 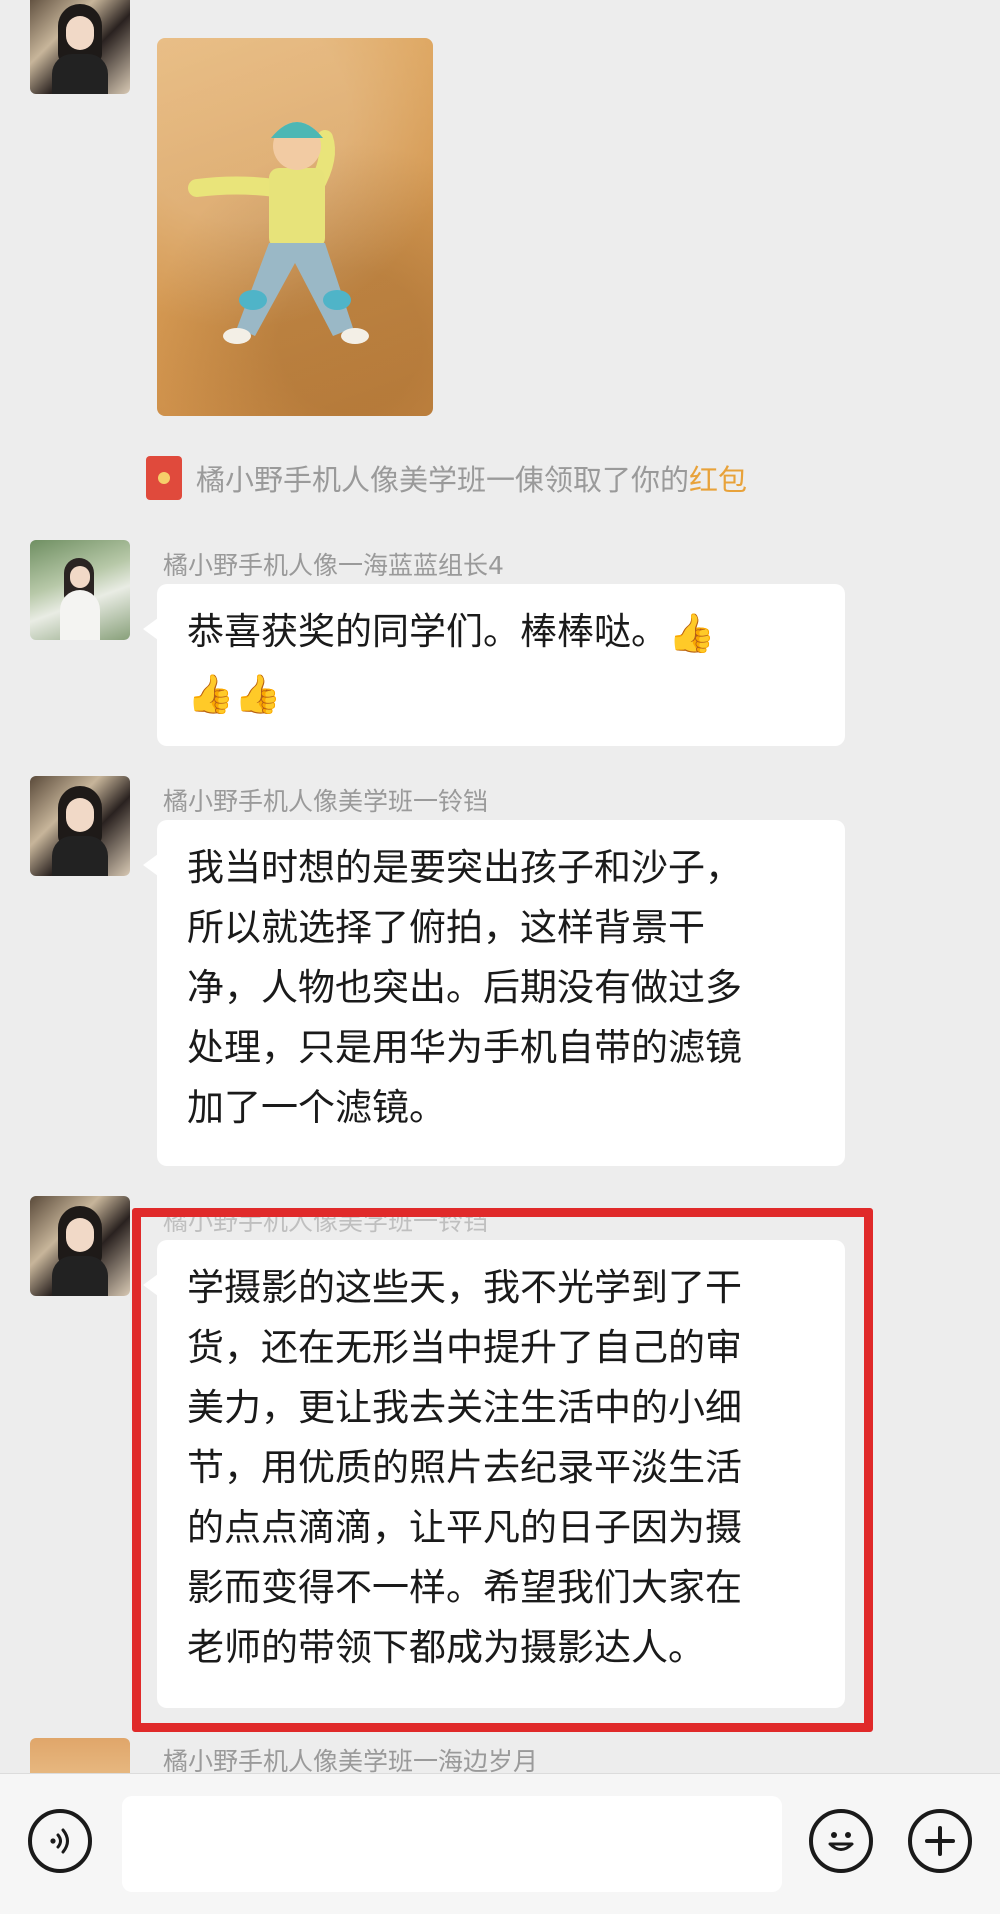 I want to click on plus-icon, so click(x=940, y=1841).